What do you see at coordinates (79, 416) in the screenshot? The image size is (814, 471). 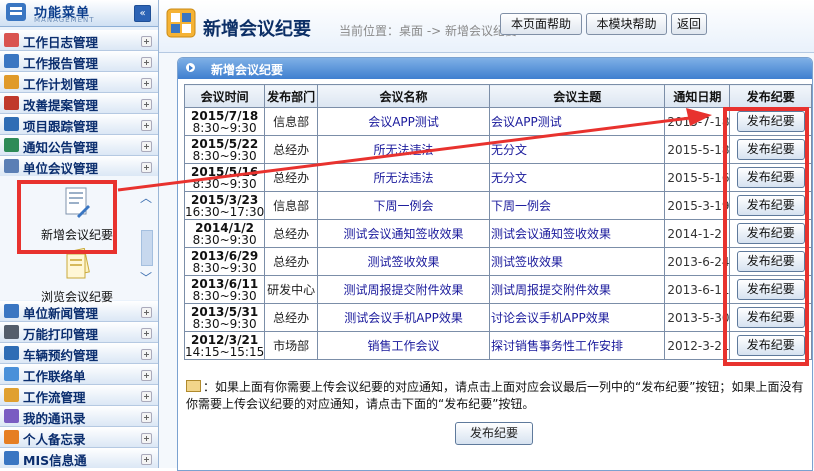 I see `sidebar-item: 我的通讯录` at bounding box center [79, 416].